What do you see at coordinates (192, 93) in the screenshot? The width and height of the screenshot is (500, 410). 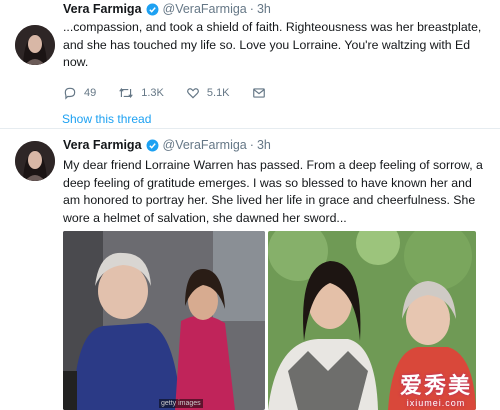 I see `heart-icon` at bounding box center [192, 93].